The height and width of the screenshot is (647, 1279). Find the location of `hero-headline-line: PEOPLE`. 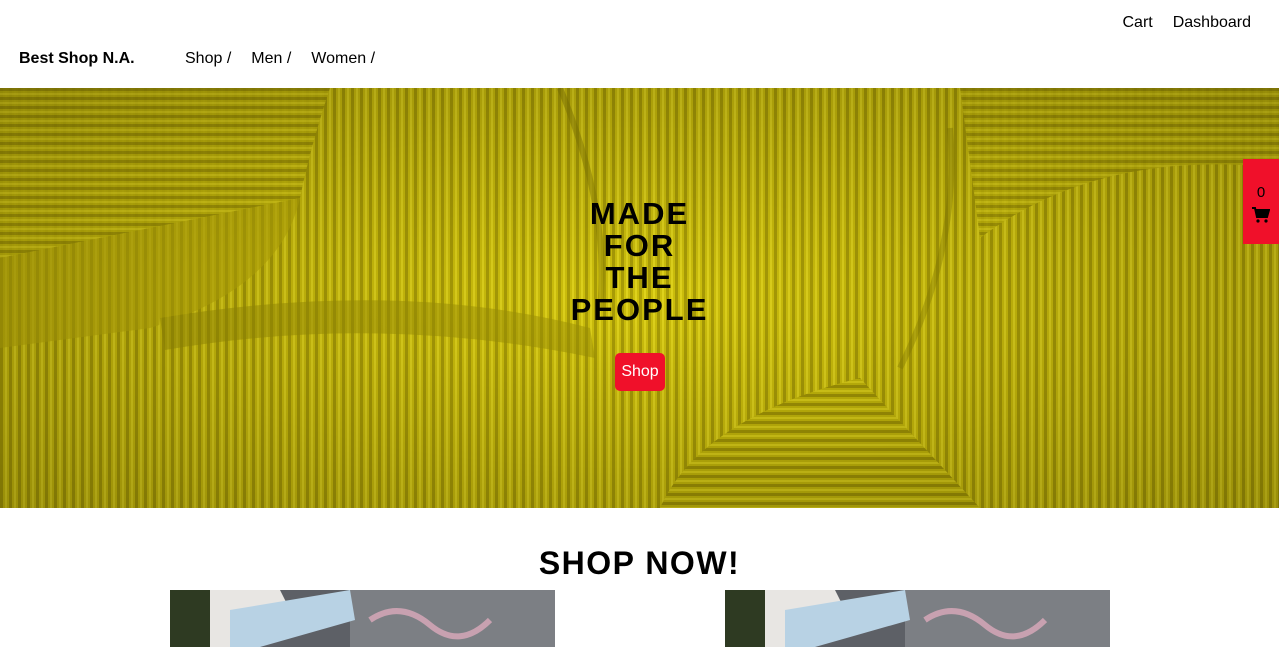

hero-headline-line: PEOPLE is located at coordinates (639, 309).